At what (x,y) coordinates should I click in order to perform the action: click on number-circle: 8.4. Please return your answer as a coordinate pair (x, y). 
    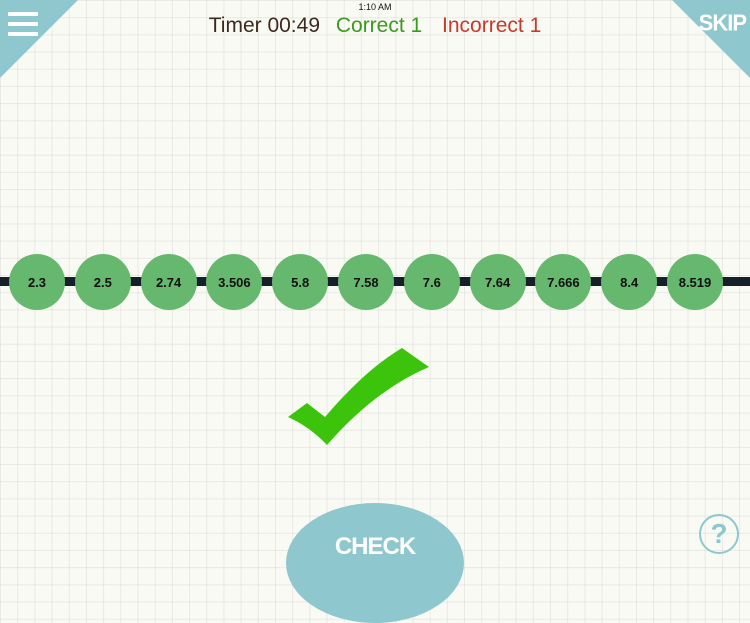
    Looking at the image, I should click on (629, 282).